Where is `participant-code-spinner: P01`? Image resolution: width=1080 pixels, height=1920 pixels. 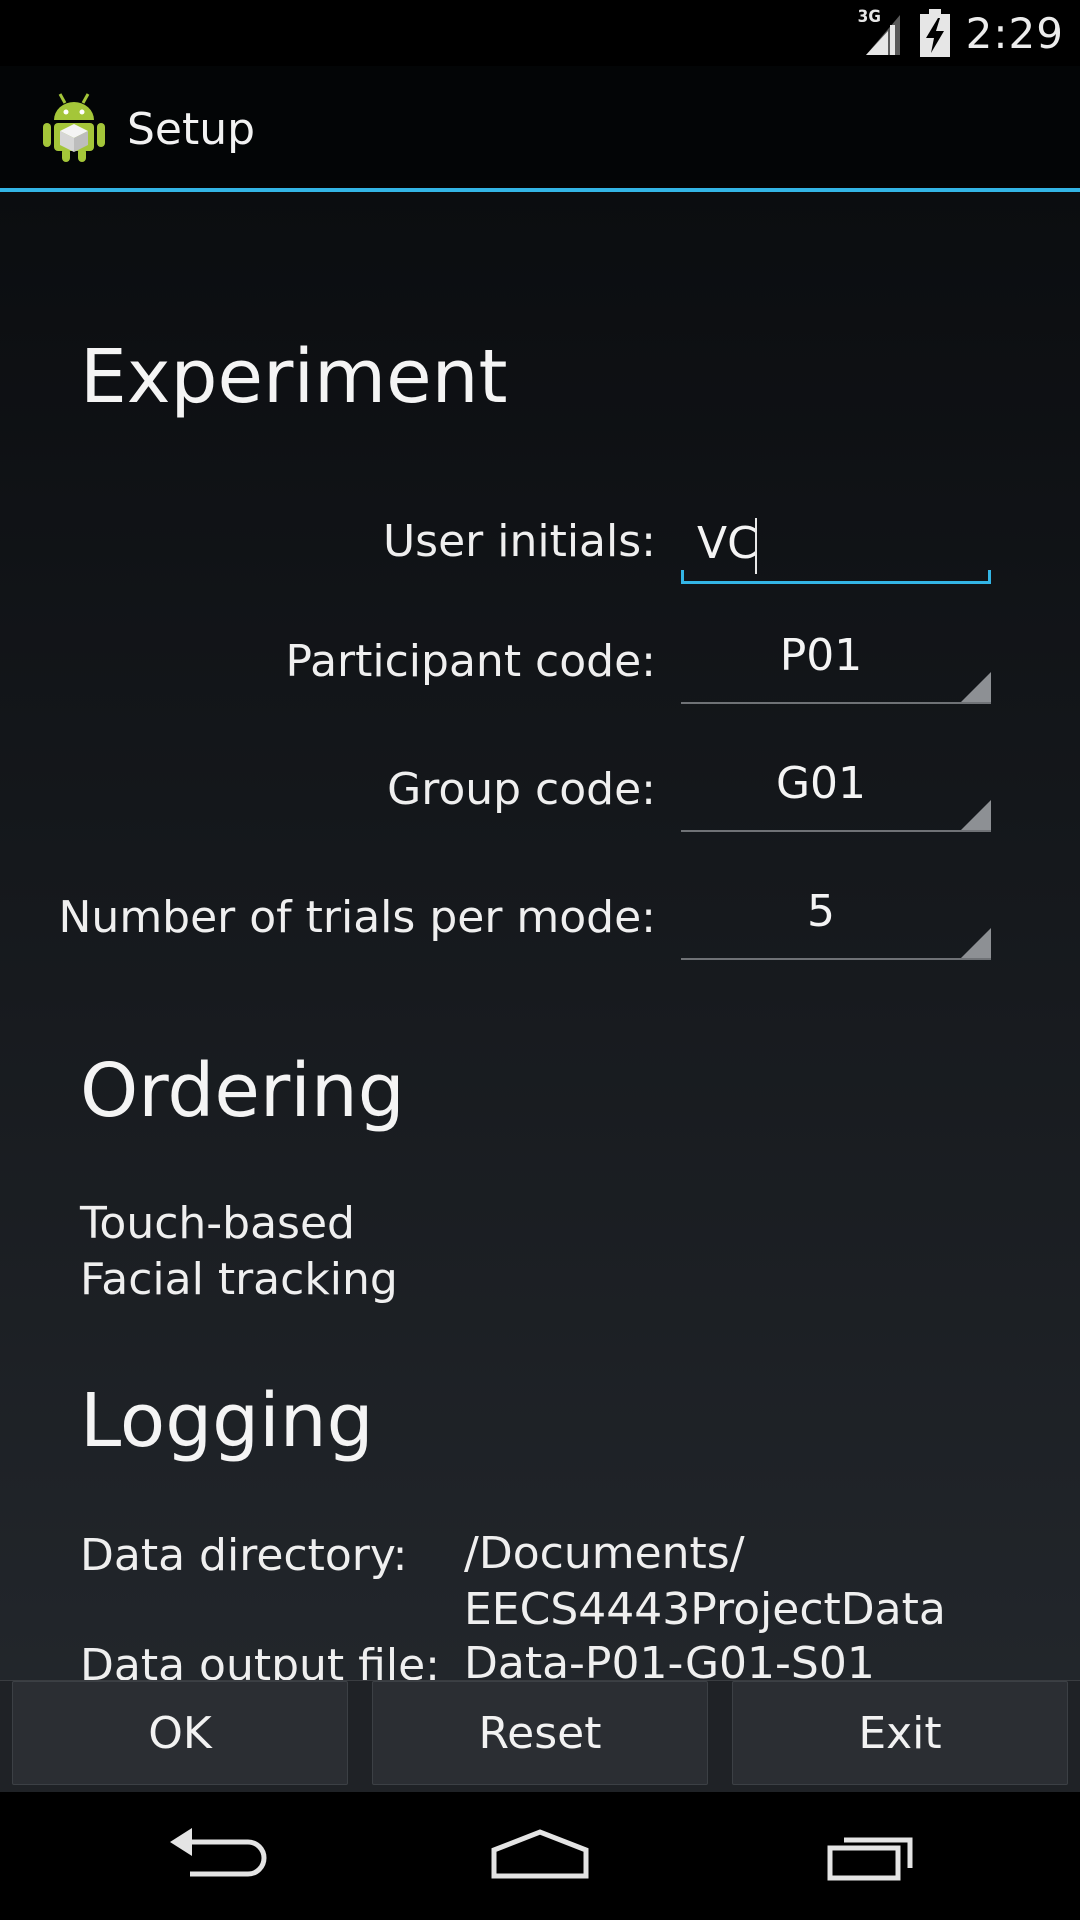 participant-code-spinner: P01 is located at coordinates (836, 663).